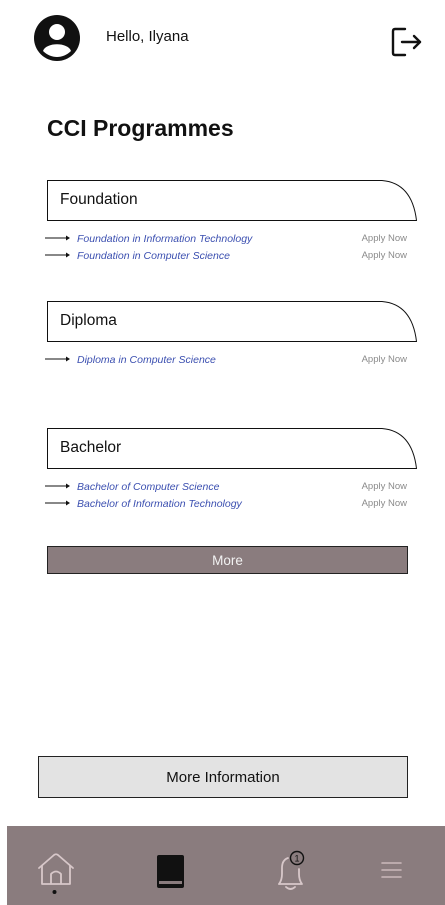 This screenshot has width=445, height=905. I want to click on logout-icon, so click(407, 42).